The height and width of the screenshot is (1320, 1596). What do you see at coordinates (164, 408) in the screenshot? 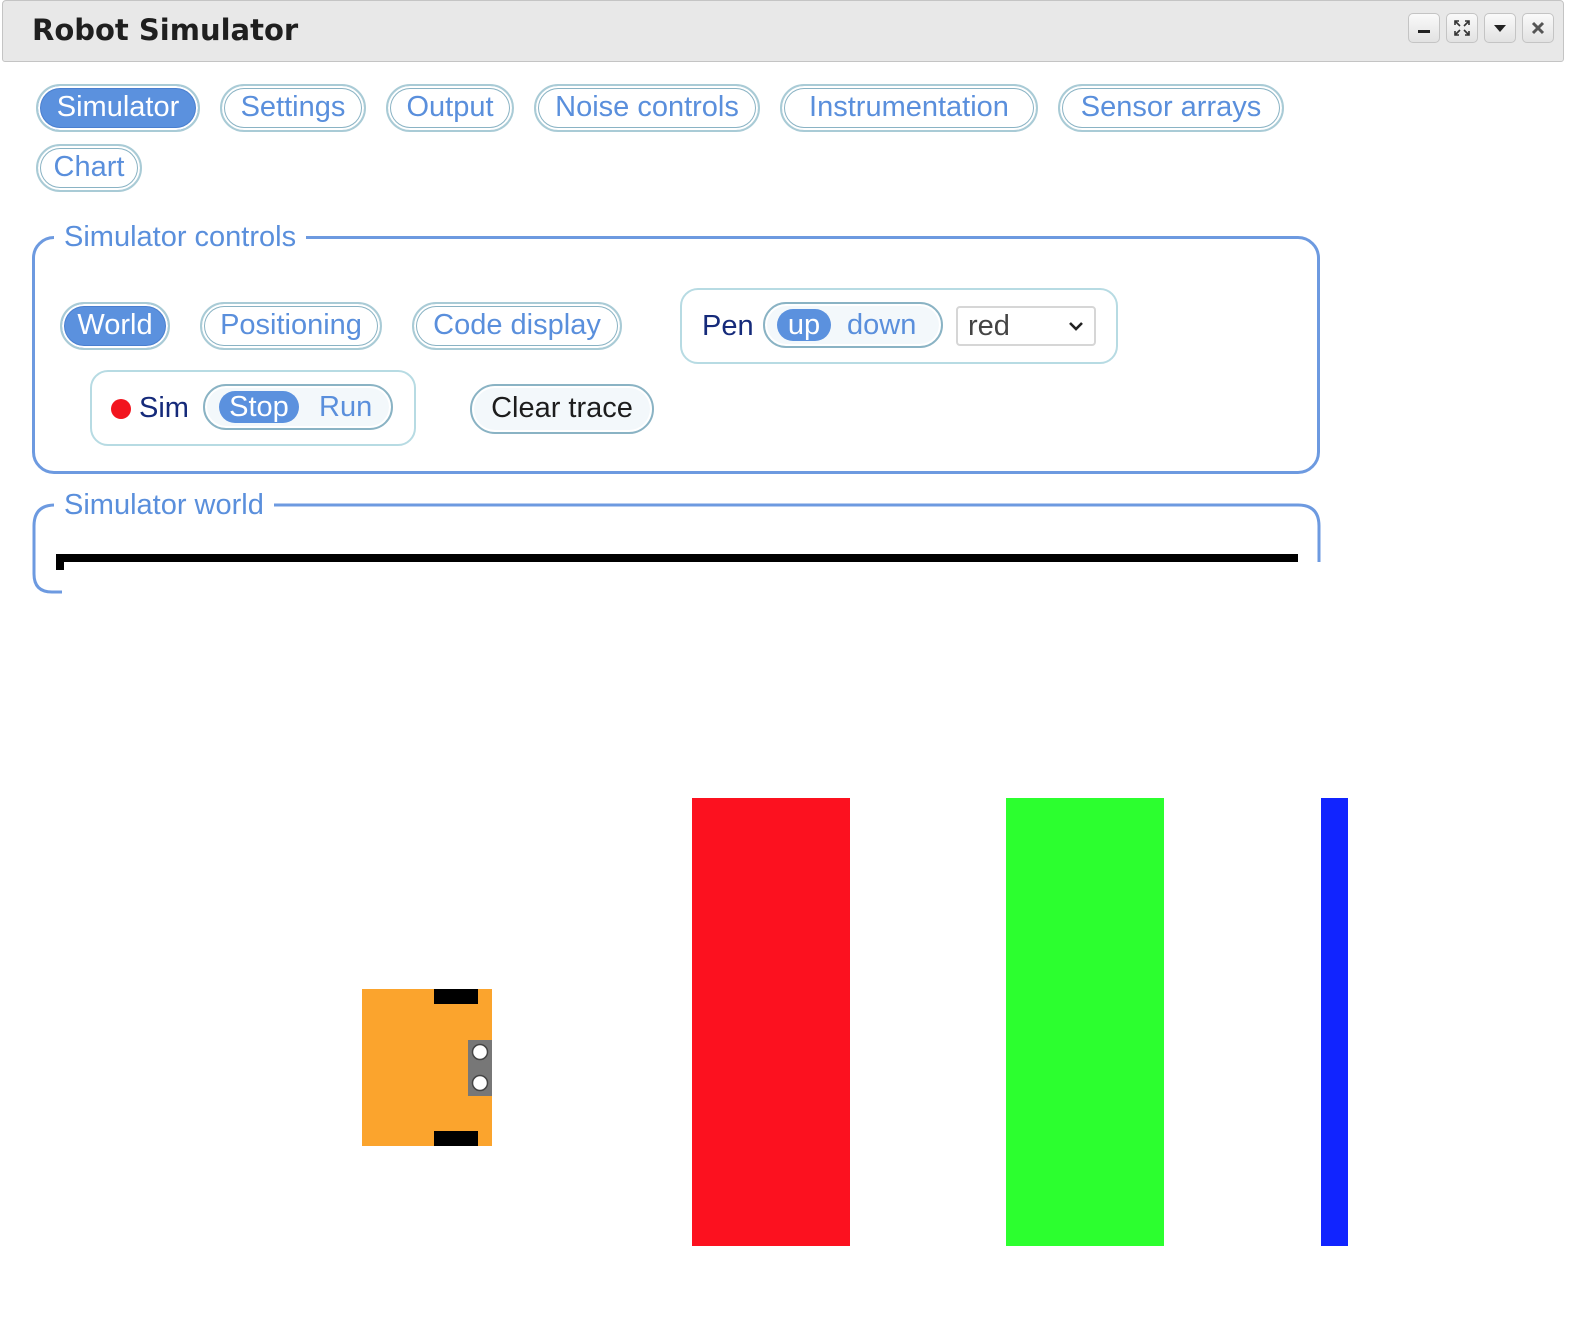
I see `sim-label: Sim` at bounding box center [164, 408].